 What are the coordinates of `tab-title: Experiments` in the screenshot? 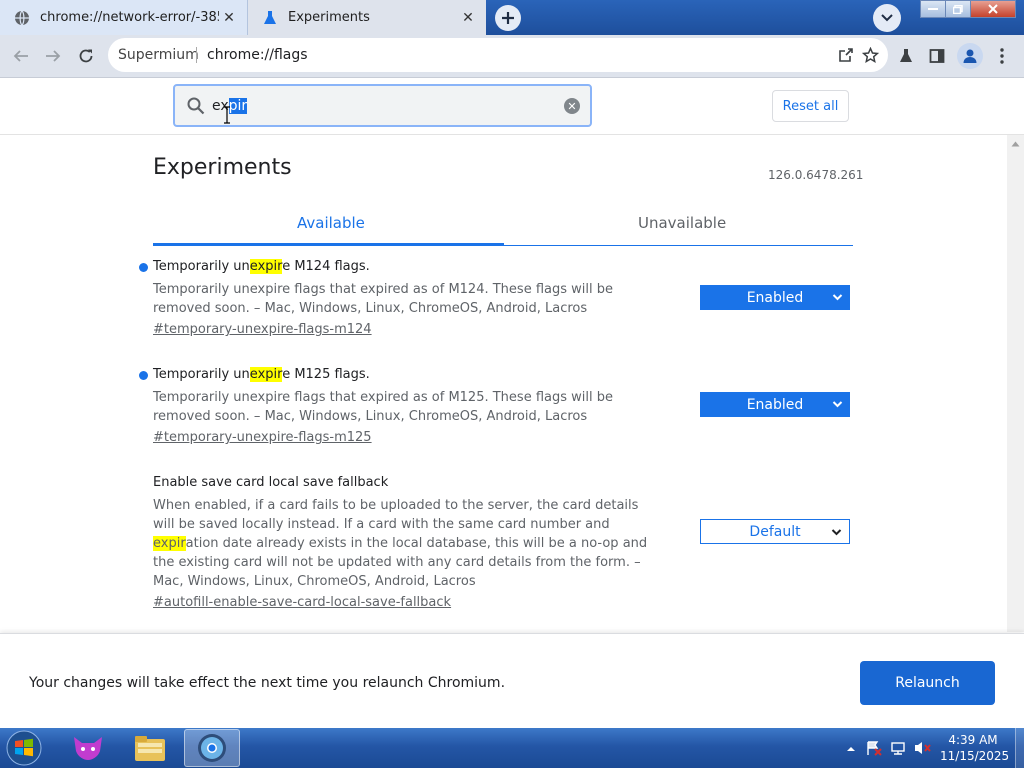 It's located at (329, 17).